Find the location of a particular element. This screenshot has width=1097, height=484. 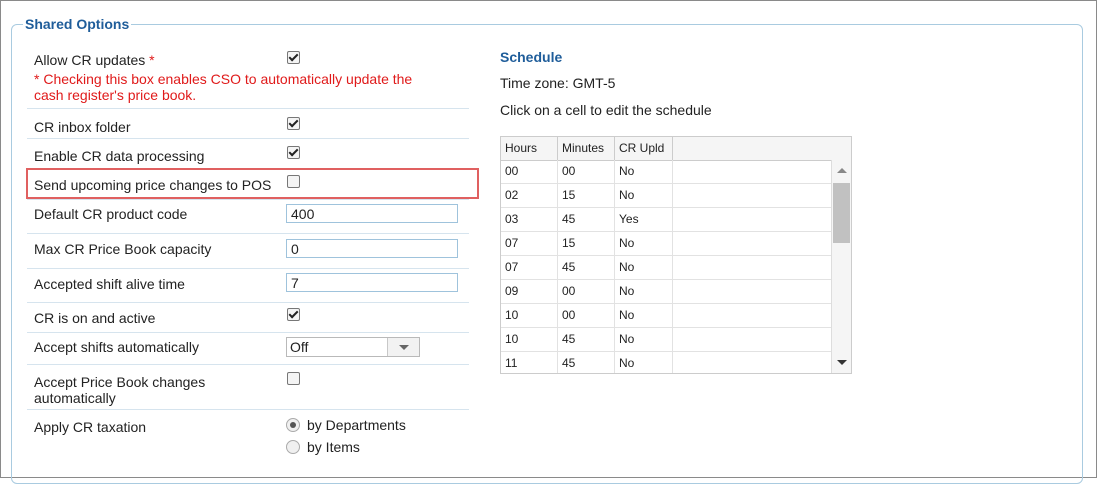

cr-inbox-folder-label: CR inbox folder is located at coordinates (82, 127).